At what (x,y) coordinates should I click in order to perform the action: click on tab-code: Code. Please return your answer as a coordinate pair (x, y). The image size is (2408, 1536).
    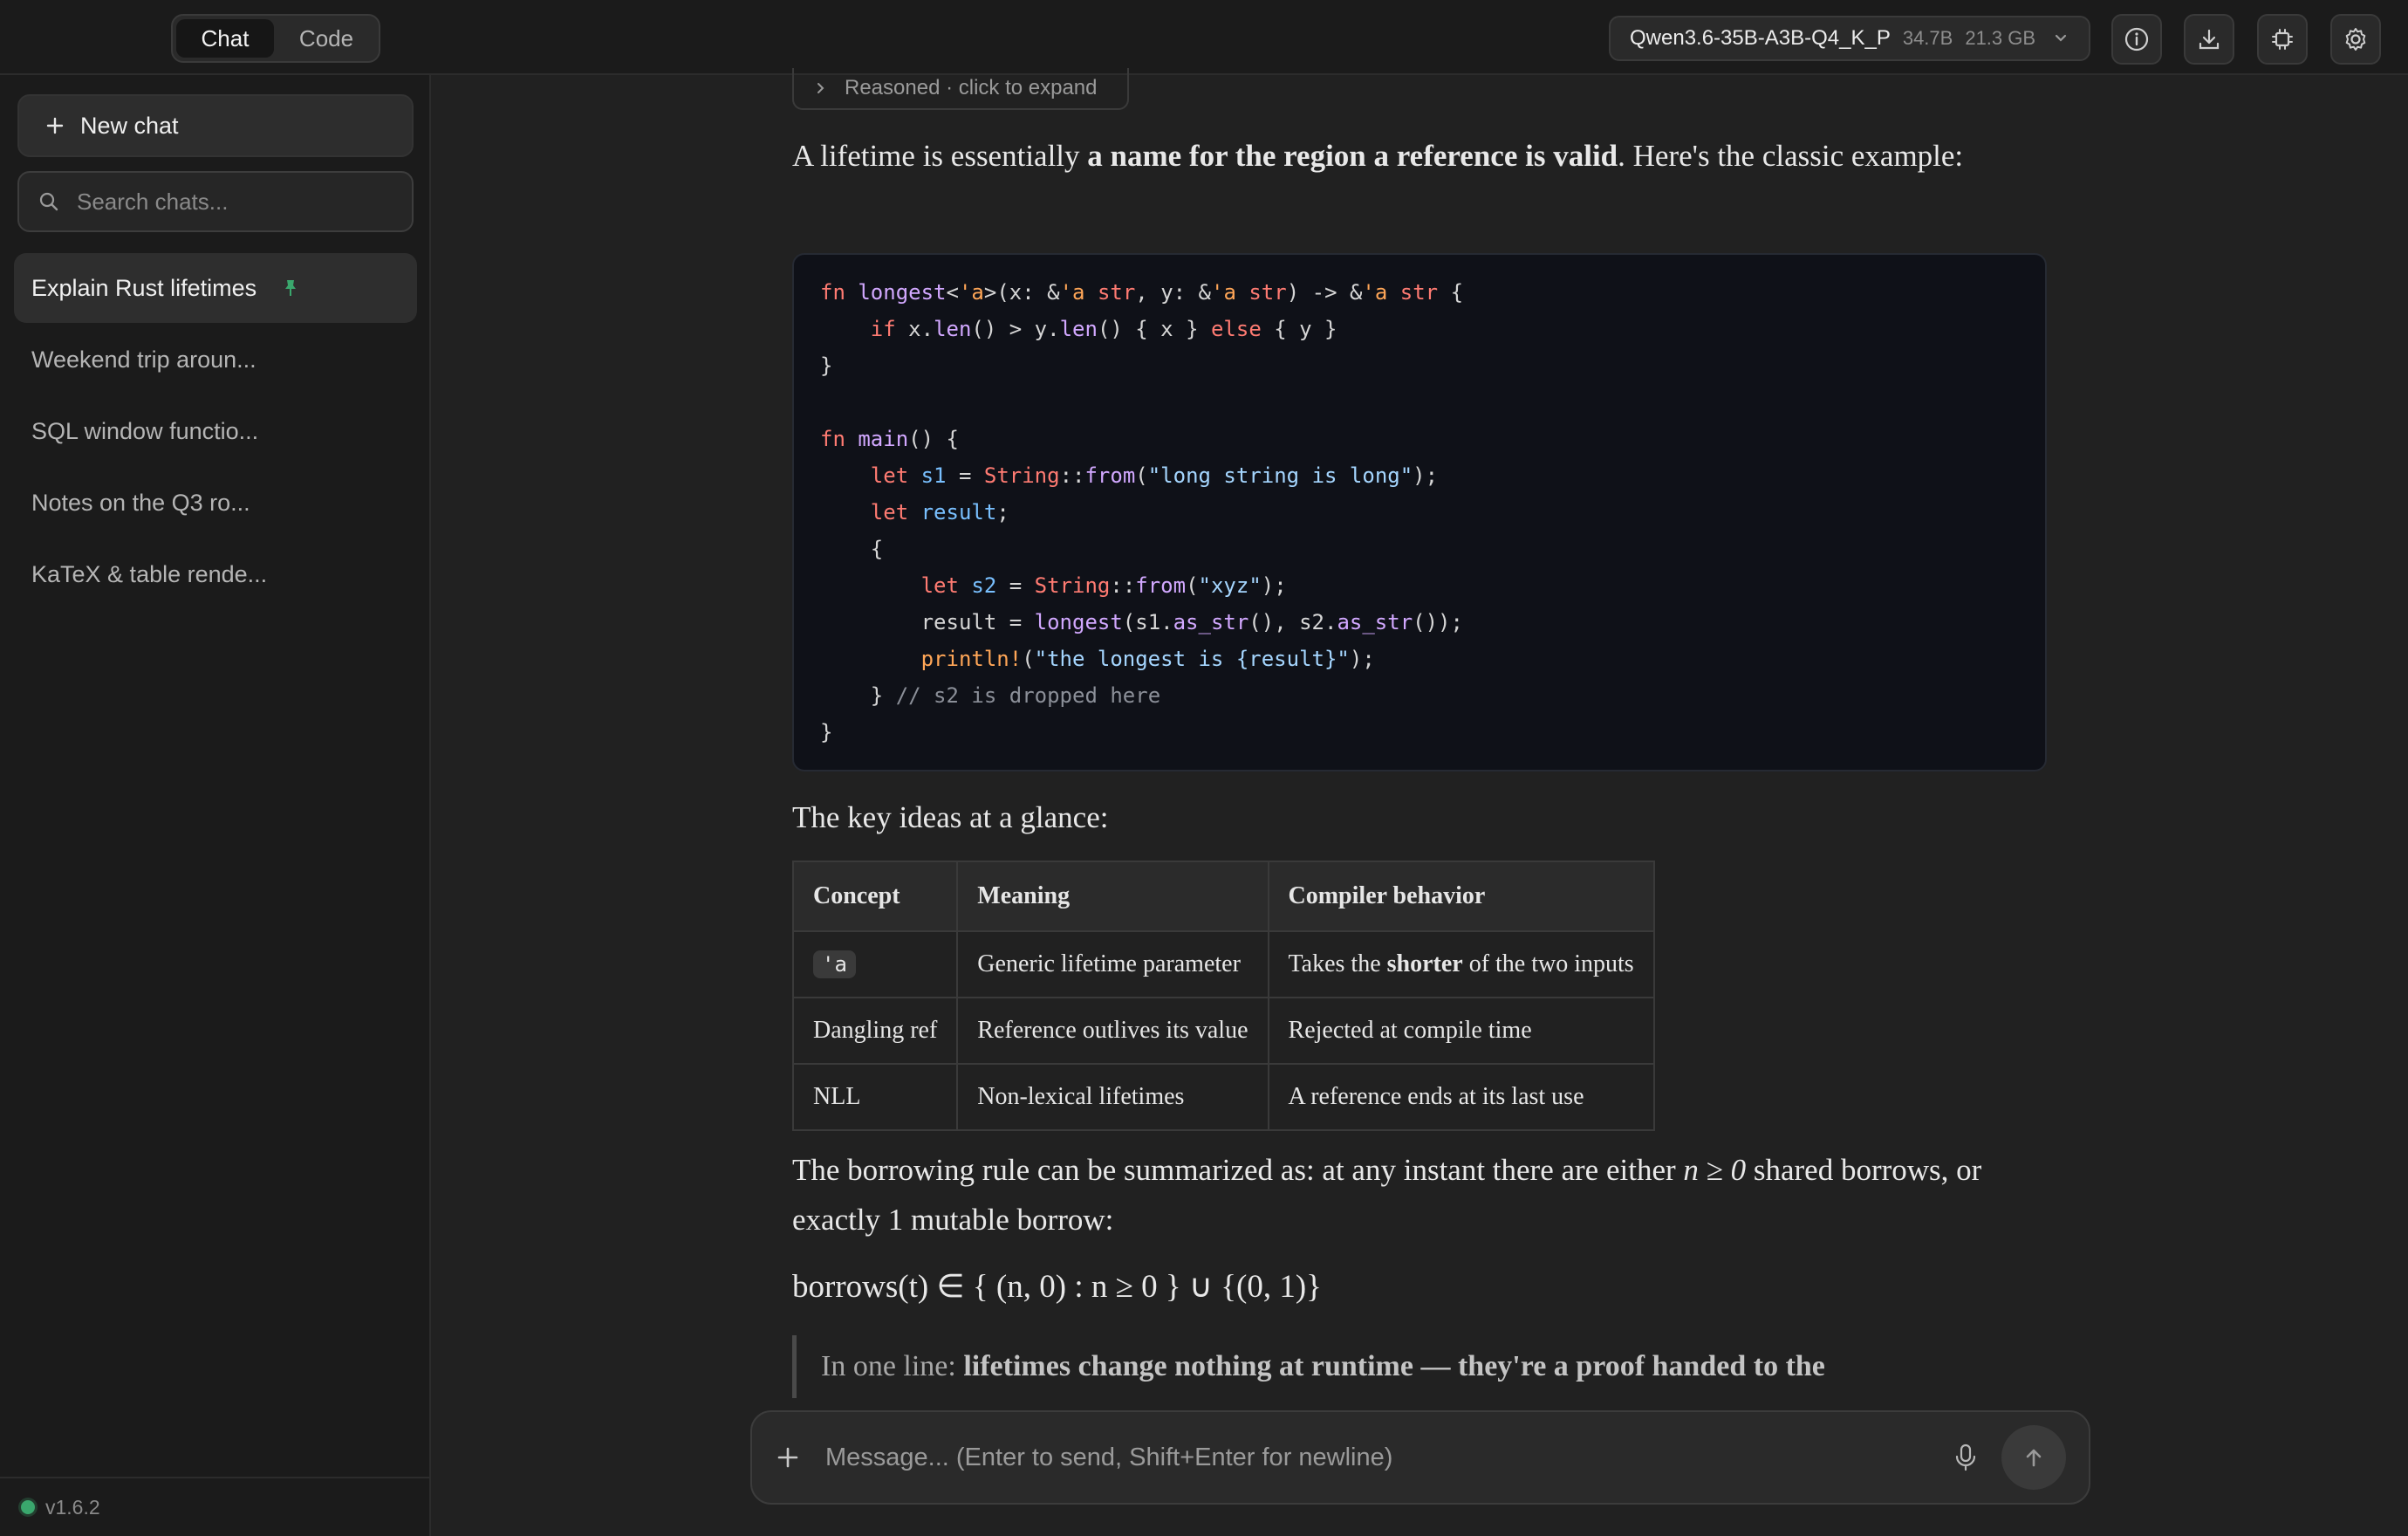
    Looking at the image, I should click on (326, 38).